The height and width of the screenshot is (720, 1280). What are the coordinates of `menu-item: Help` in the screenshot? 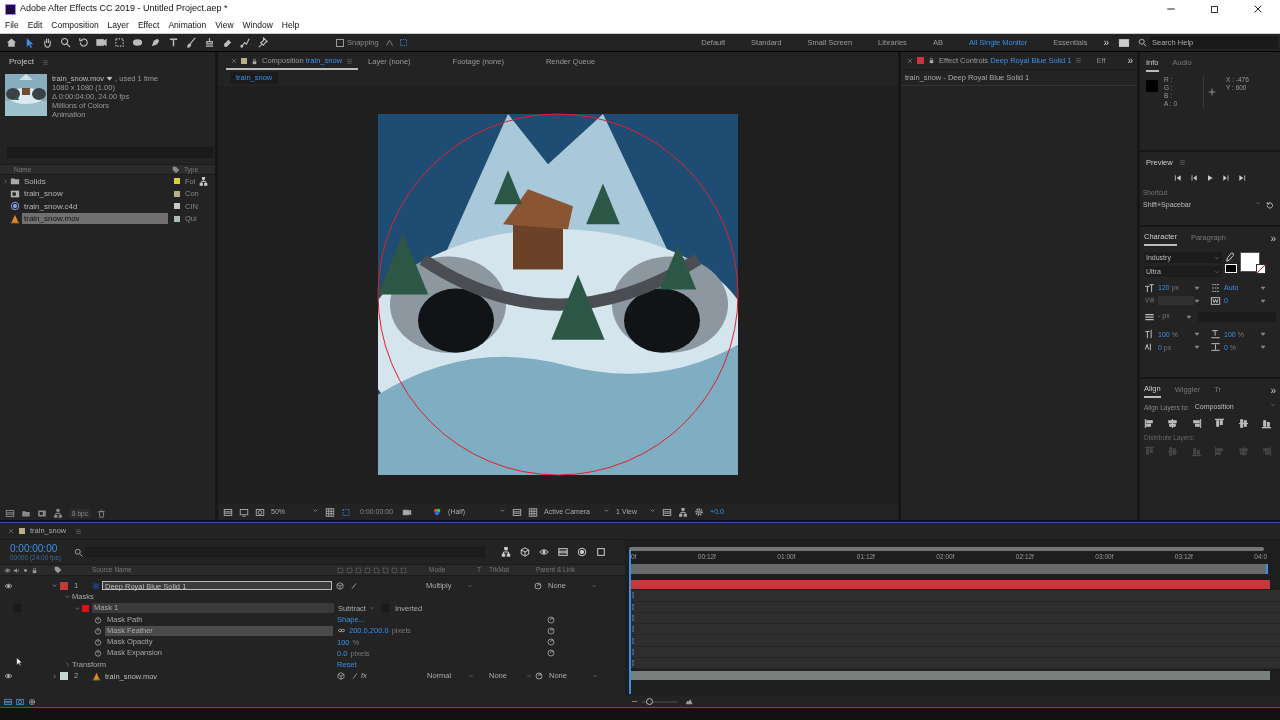 It's located at (290, 25).